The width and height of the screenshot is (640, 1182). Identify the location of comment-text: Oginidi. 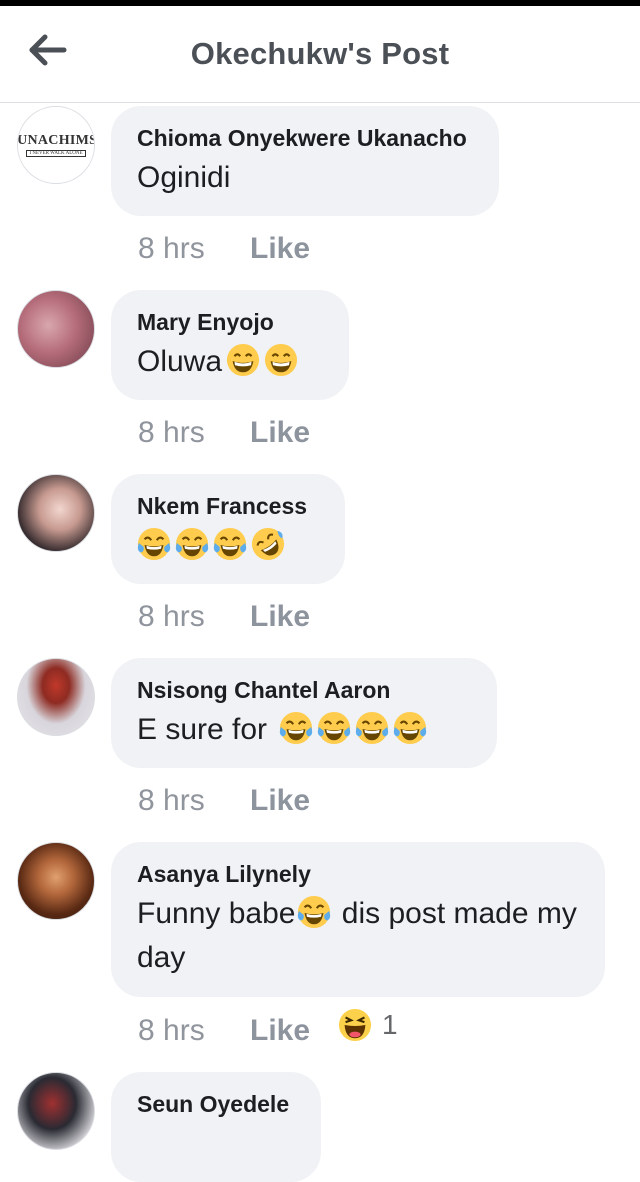
(184, 177).